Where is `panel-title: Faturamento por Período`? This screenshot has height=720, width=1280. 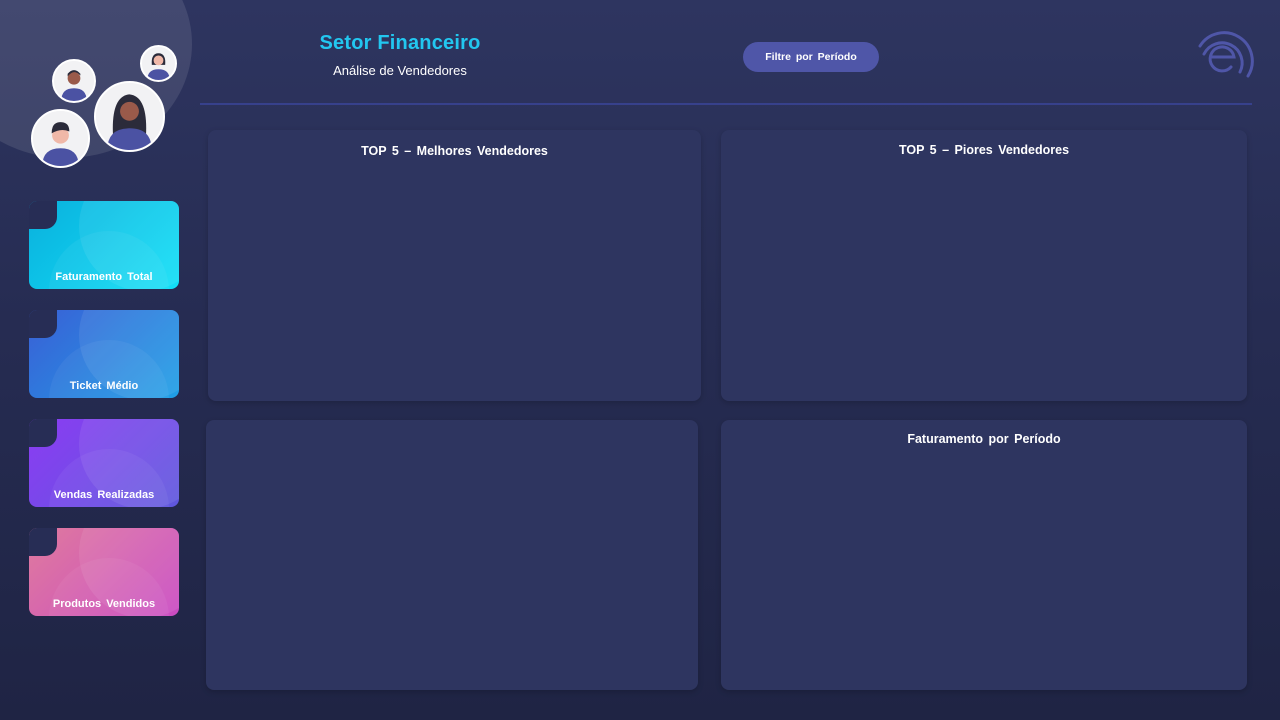 panel-title: Faturamento por Período is located at coordinates (984, 439).